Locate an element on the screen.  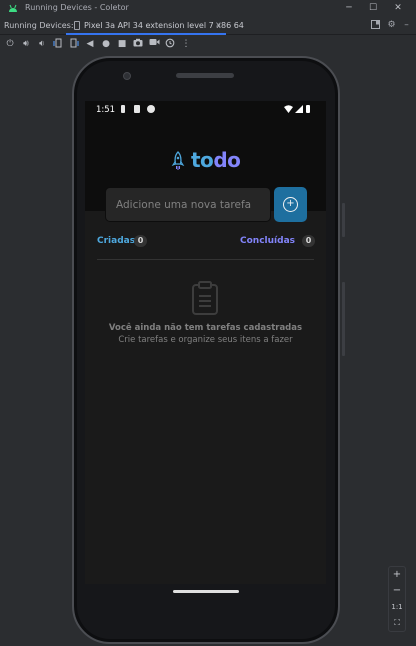
rotate-right-icon is located at coordinates (74, 44).